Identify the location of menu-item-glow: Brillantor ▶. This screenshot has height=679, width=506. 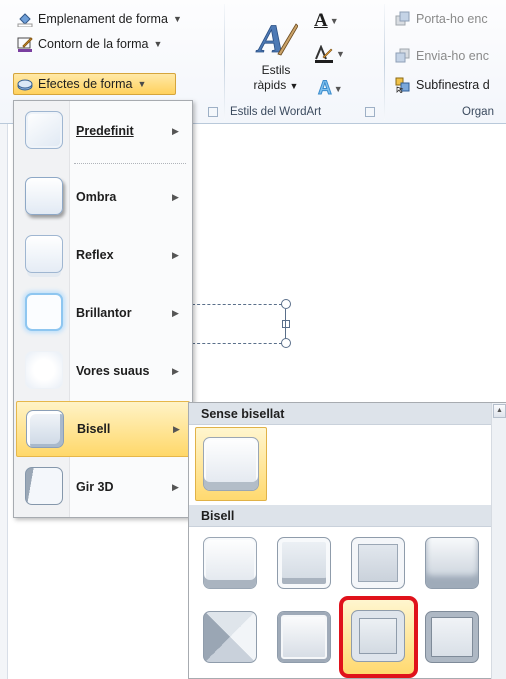
(103, 313).